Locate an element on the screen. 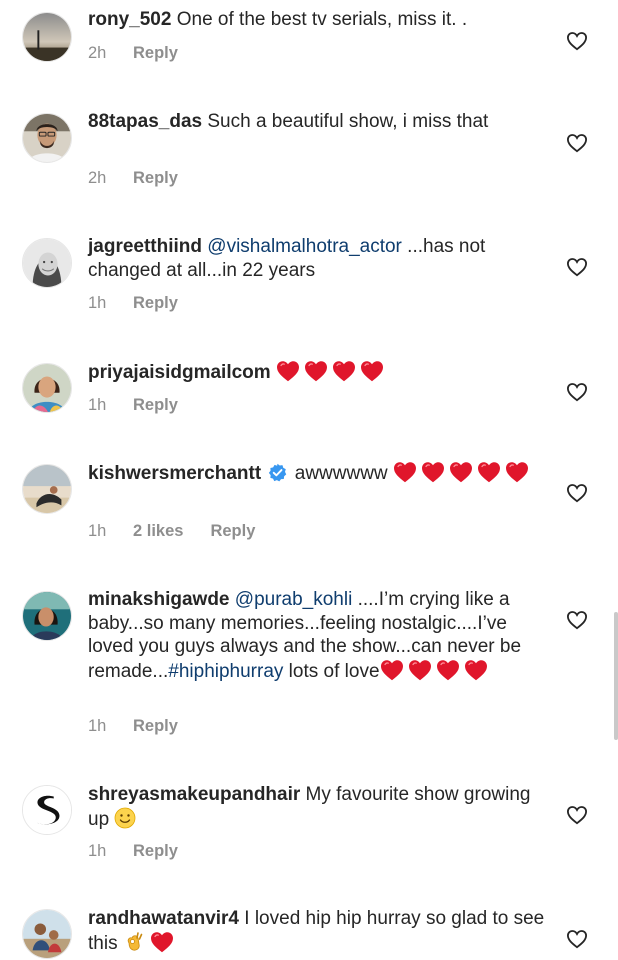  username: minakshigawde is located at coordinates (159, 599).